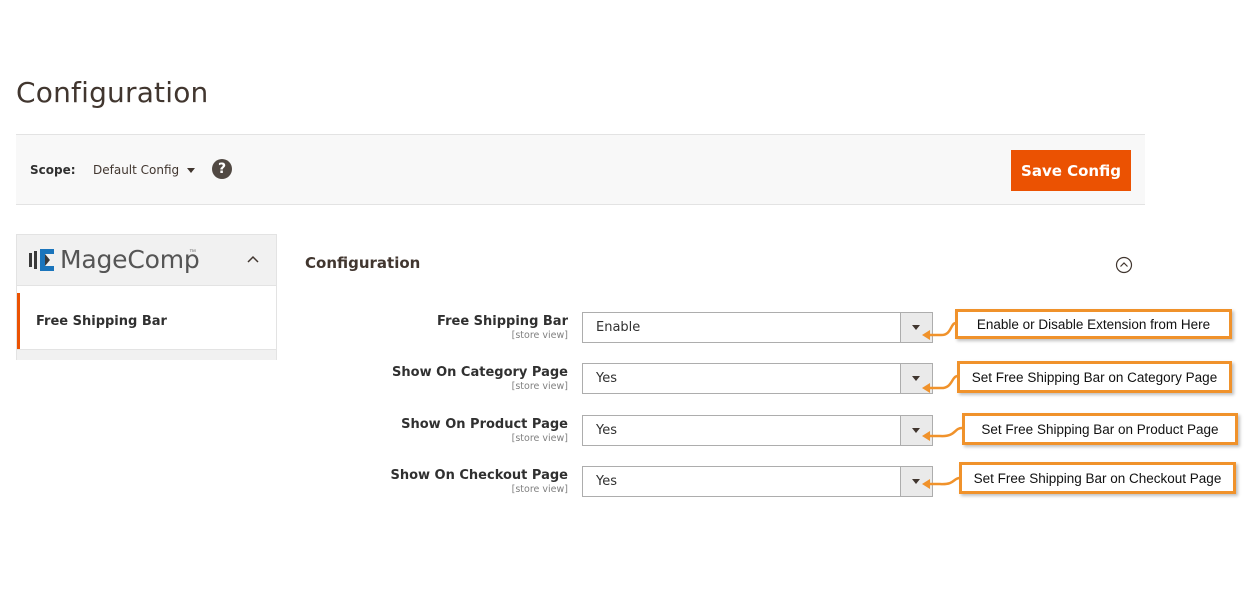 The width and height of the screenshot is (1250, 600). I want to click on section-collapse-icon, so click(1124, 265).